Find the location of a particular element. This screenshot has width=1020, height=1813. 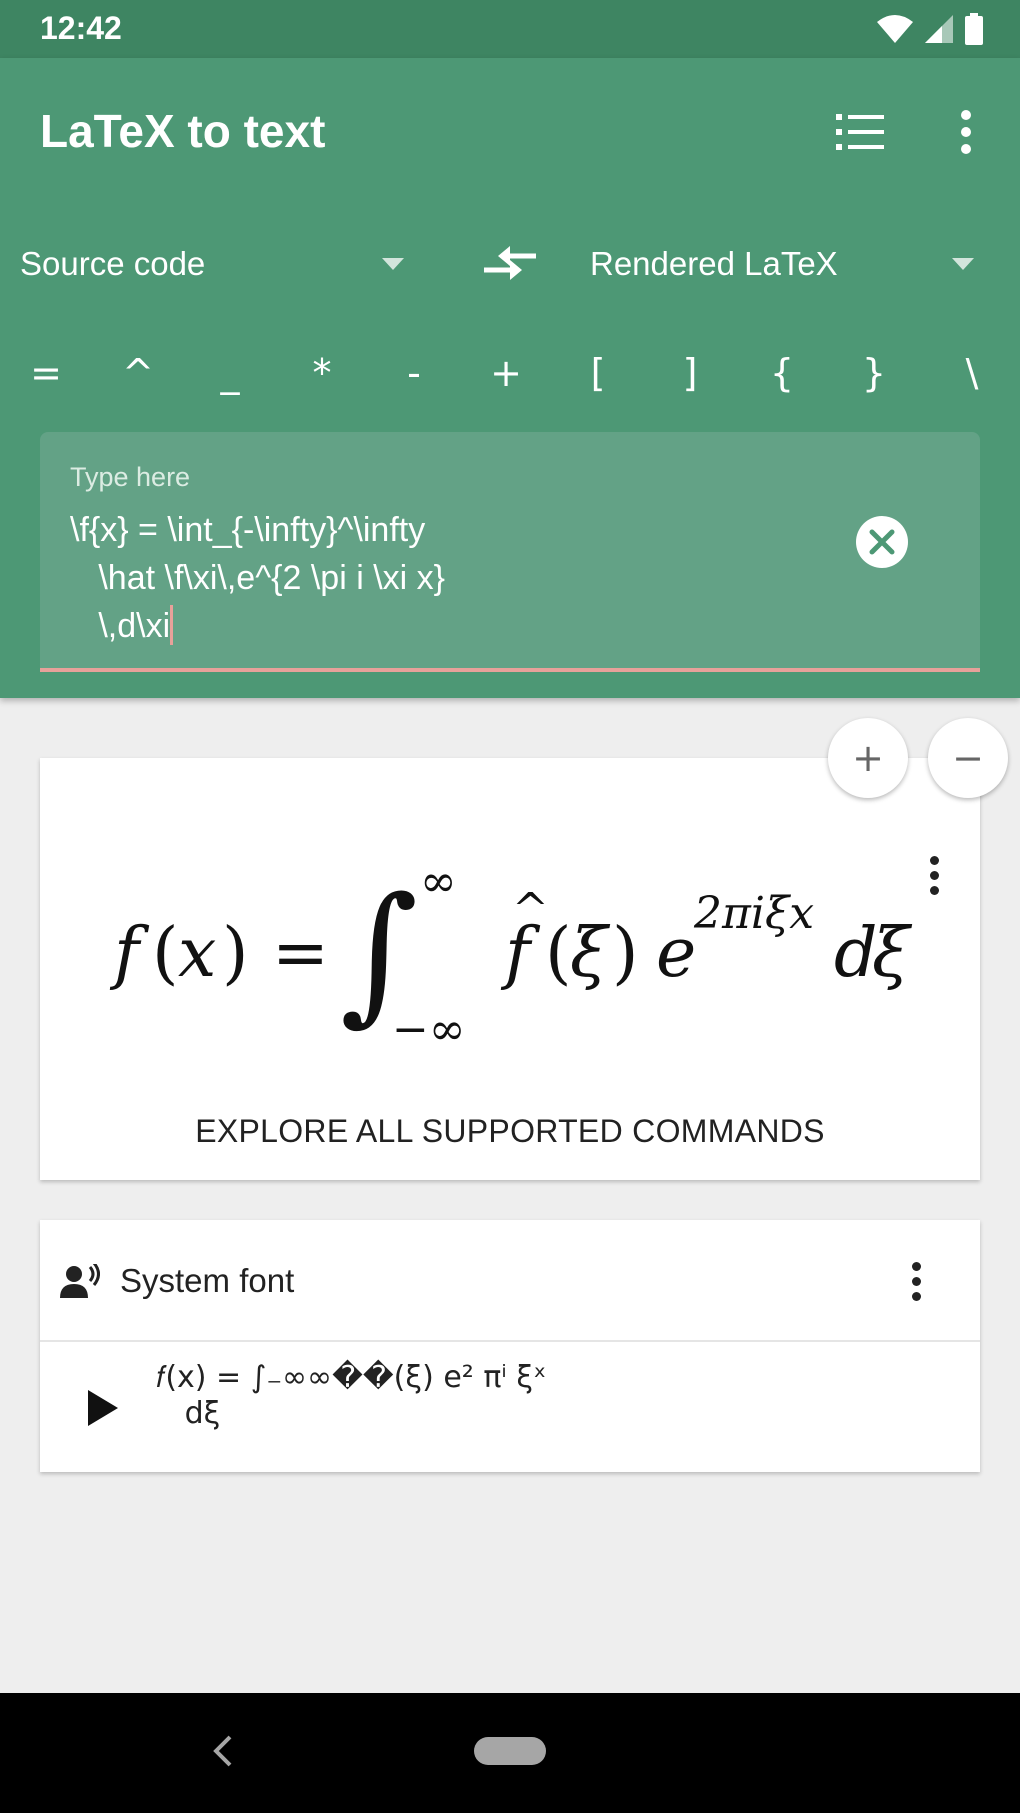

symbol-button-plus: + is located at coordinates (506, 373).